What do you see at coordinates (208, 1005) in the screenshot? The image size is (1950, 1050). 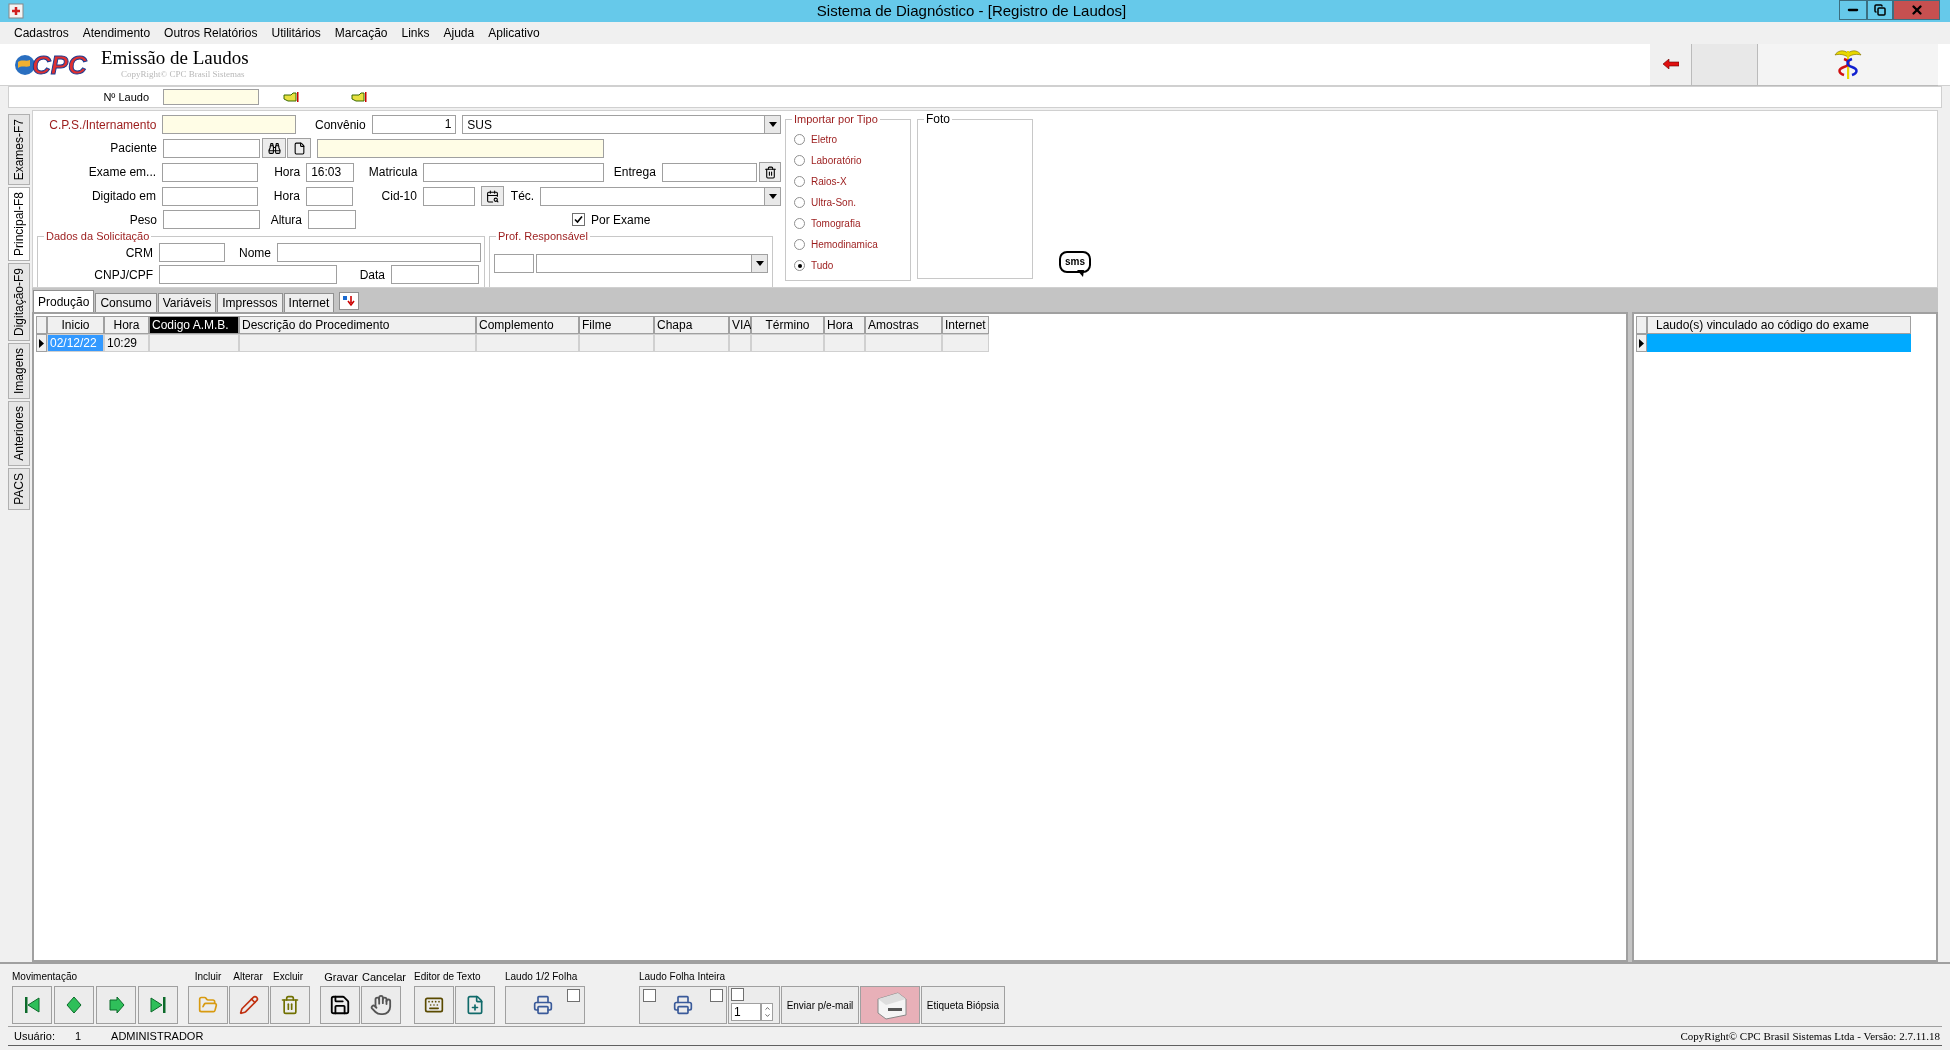 I see `add-button` at bounding box center [208, 1005].